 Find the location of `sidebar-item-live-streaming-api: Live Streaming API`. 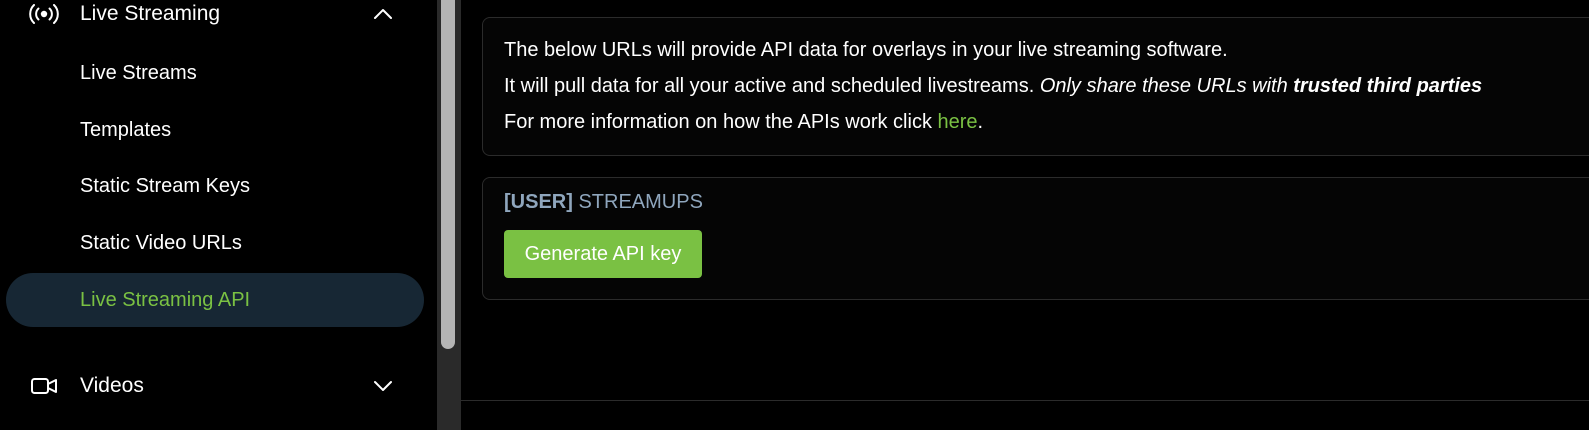

sidebar-item-live-streaming-api: Live Streaming API is located at coordinates (215, 300).